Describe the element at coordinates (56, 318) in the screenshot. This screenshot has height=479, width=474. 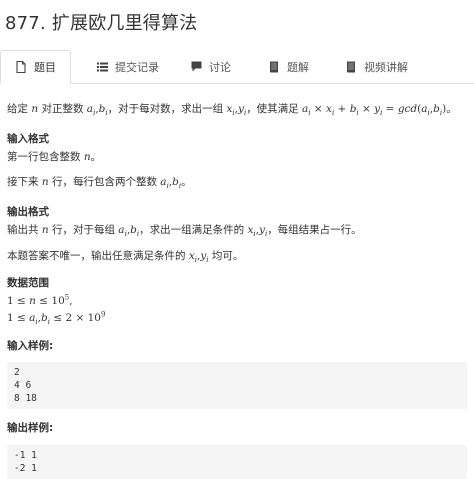
I see `range-line-2: 1 ≤ ai,bi ≤ 2 × 109` at that location.